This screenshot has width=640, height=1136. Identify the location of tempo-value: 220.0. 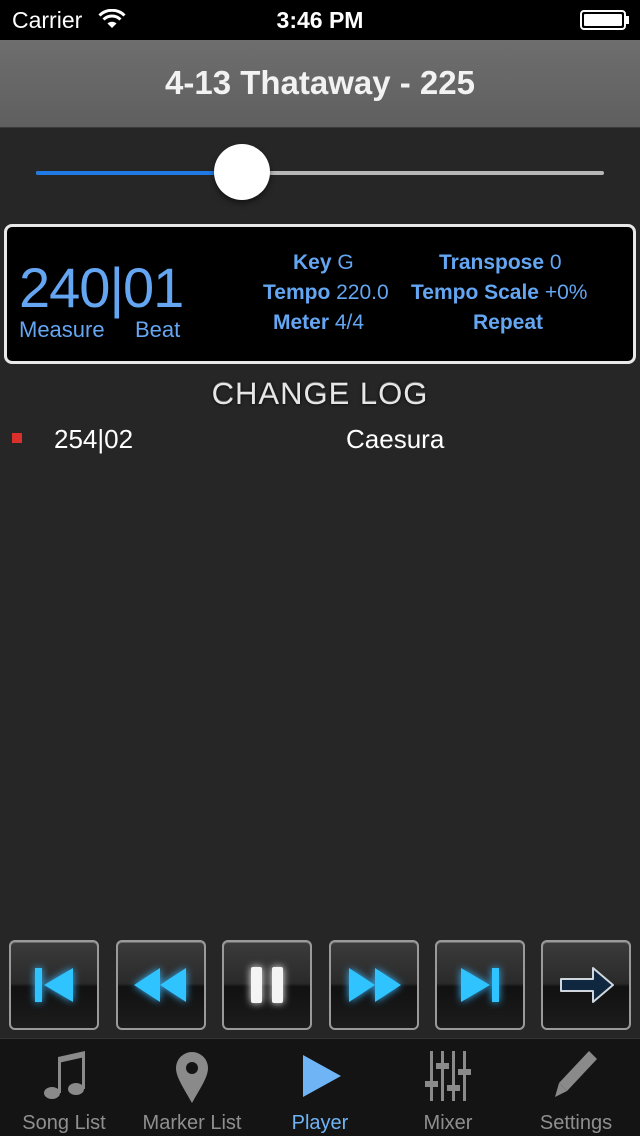
(362, 292).